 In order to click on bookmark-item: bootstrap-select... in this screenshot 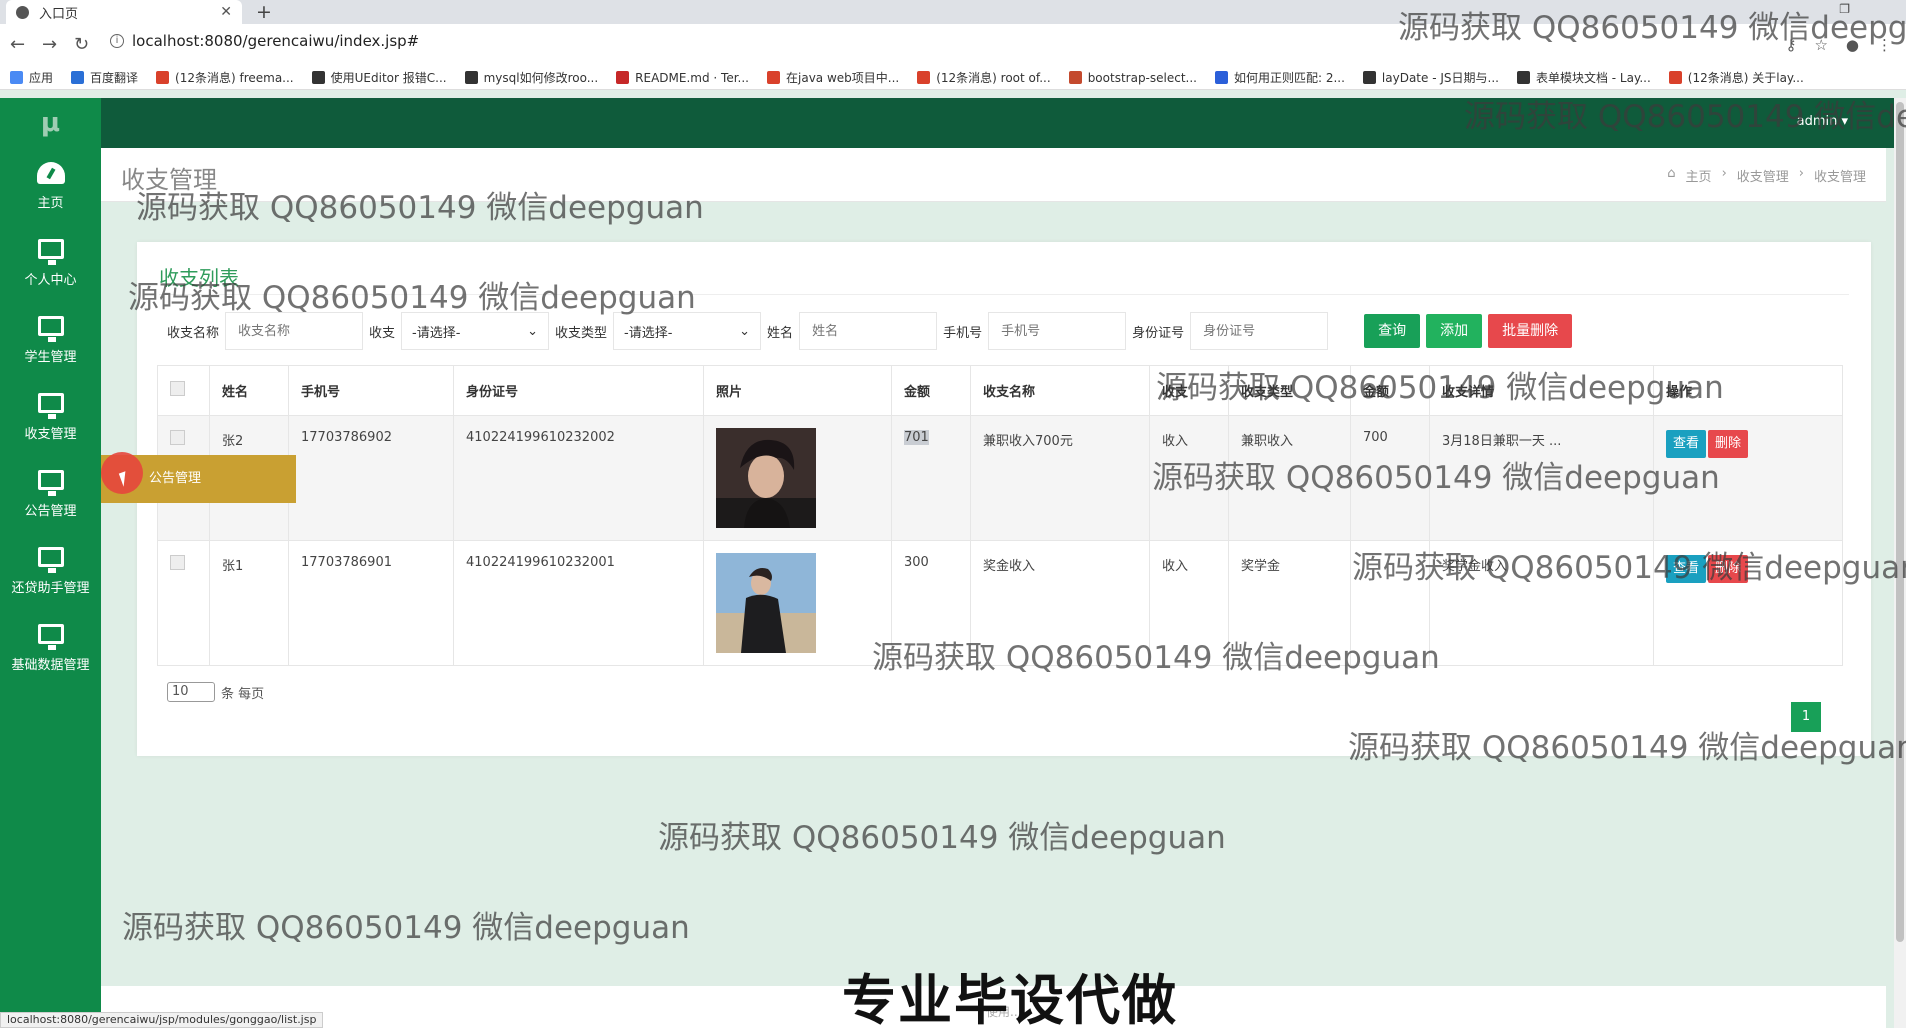, I will do `click(1132, 78)`.